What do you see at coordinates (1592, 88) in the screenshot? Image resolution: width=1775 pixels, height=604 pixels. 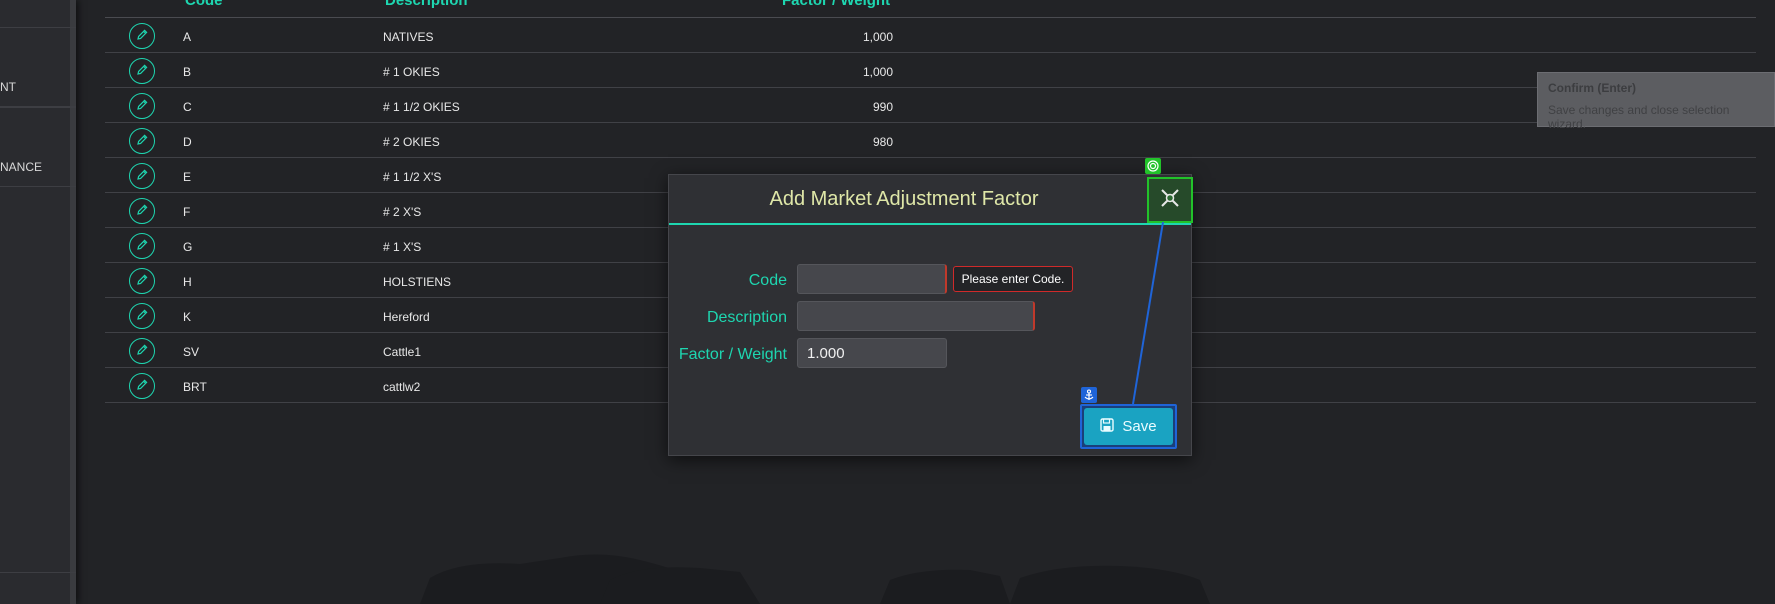 I see `tooltip-title: Confirm (Enter)` at bounding box center [1592, 88].